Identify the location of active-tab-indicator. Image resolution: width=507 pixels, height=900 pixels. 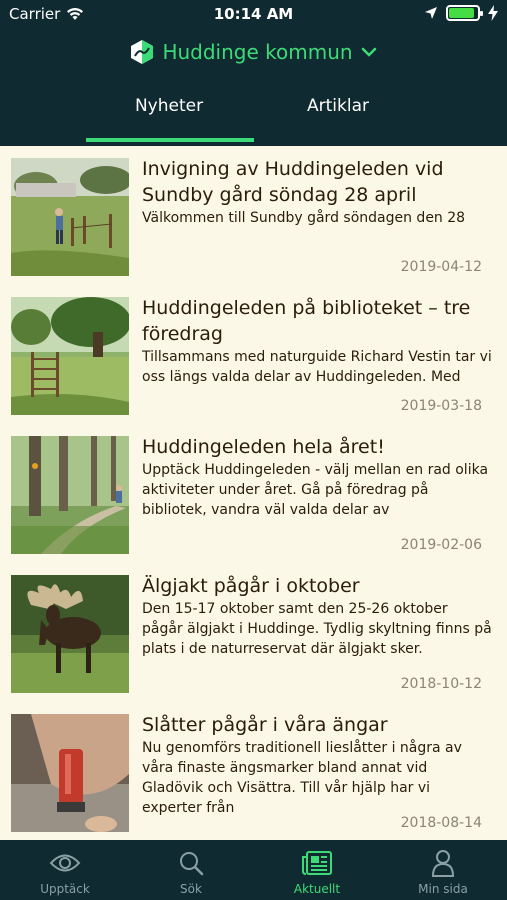
(170, 140).